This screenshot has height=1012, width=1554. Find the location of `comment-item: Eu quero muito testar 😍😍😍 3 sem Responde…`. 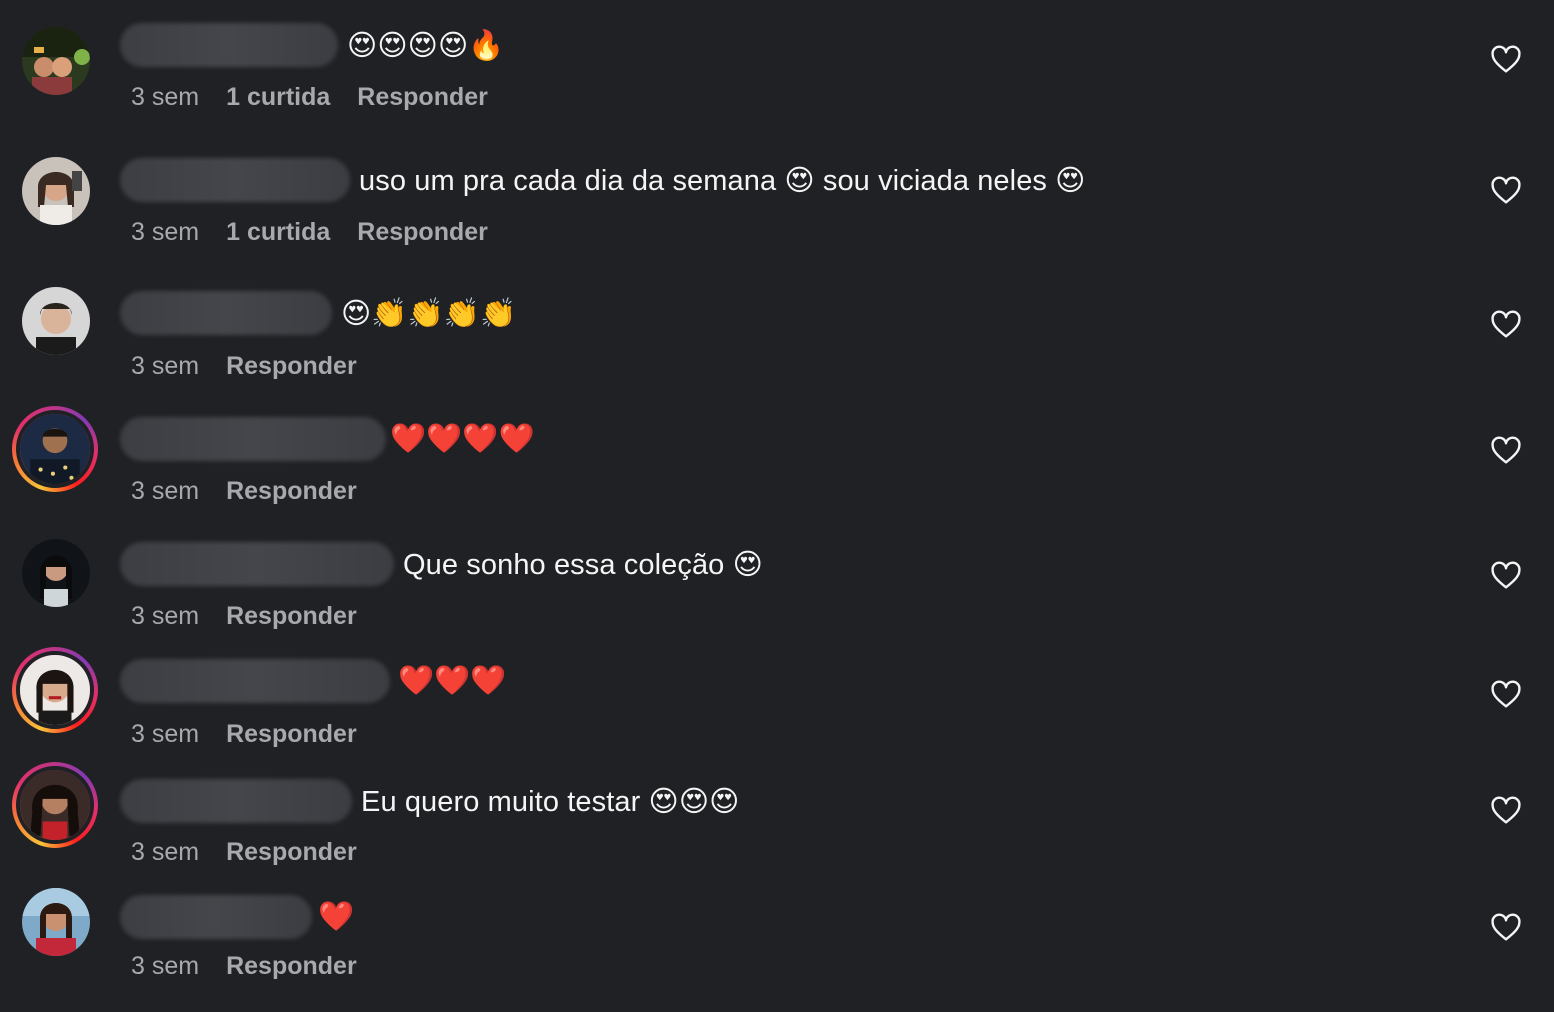

comment-item: Eu quero muito testar 😍😍😍 3 sem Responde… is located at coordinates (777, 825).